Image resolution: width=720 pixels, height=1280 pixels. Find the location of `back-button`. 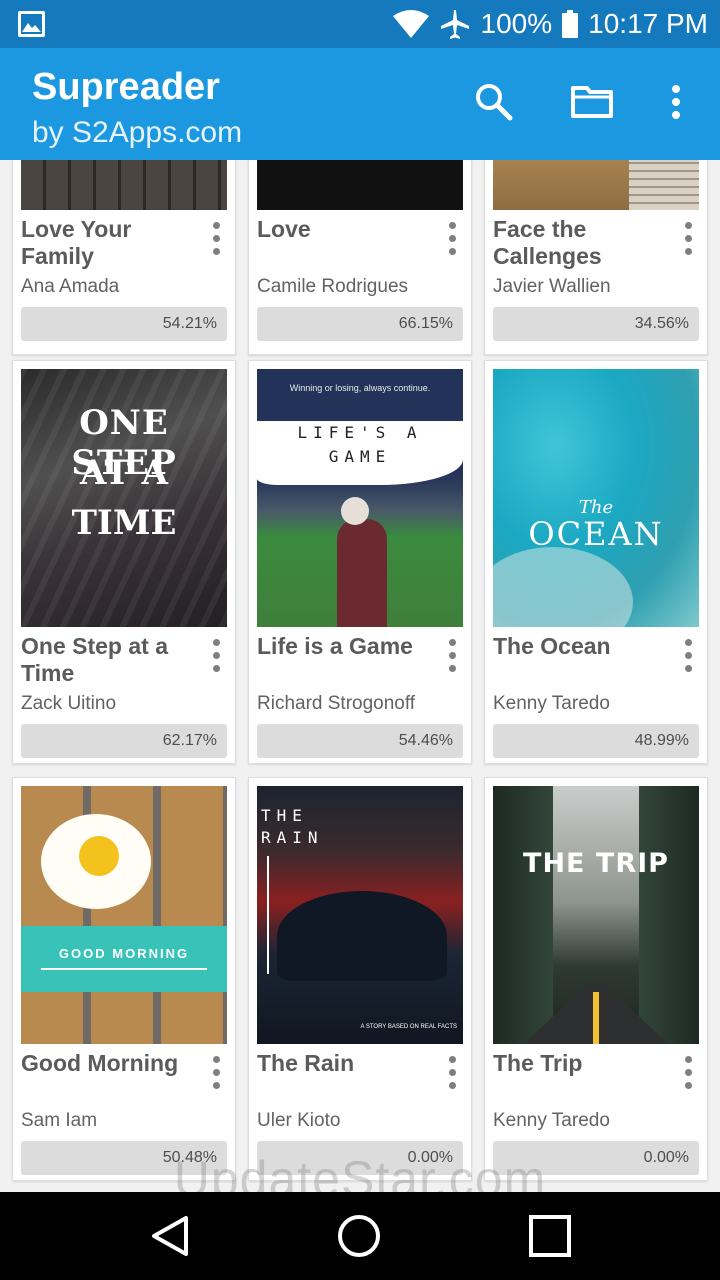

back-button is located at coordinates (170, 1236).